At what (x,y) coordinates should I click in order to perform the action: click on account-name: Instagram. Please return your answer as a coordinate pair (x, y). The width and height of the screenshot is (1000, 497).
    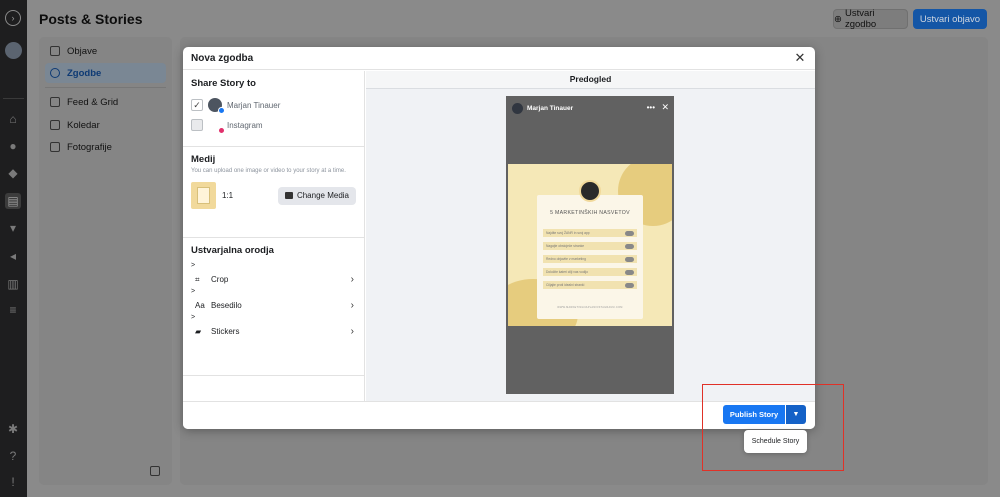
    Looking at the image, I should click on (245, 125).